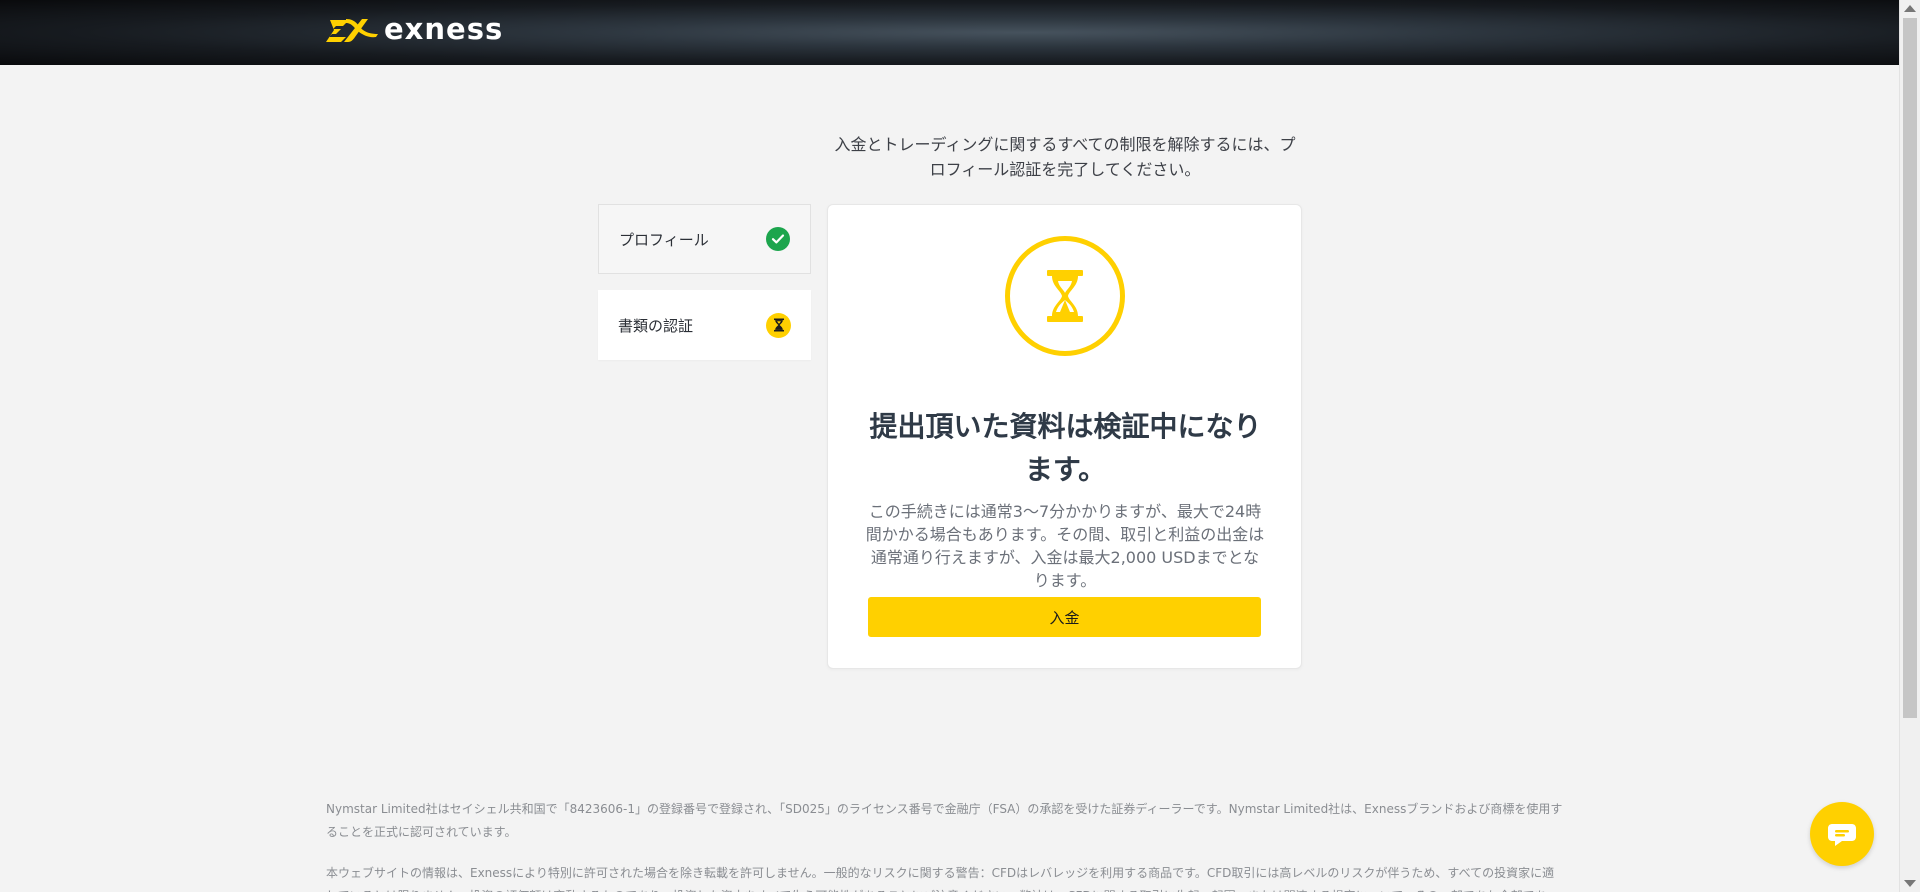  Describe the element at coordinates (444, 29) in the screenshot. I see `brand-name: exness` at that location.